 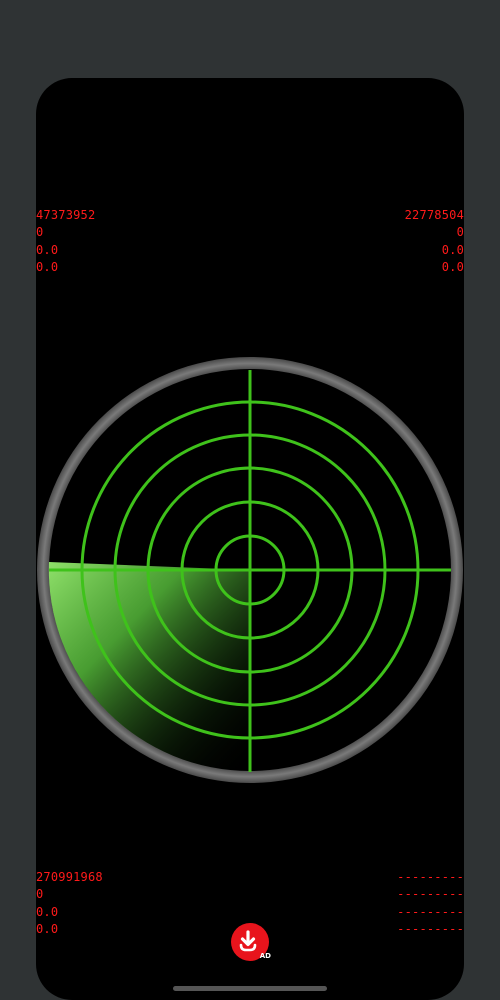 I want to click on ad-label: AD, so click(x=265, y=956).